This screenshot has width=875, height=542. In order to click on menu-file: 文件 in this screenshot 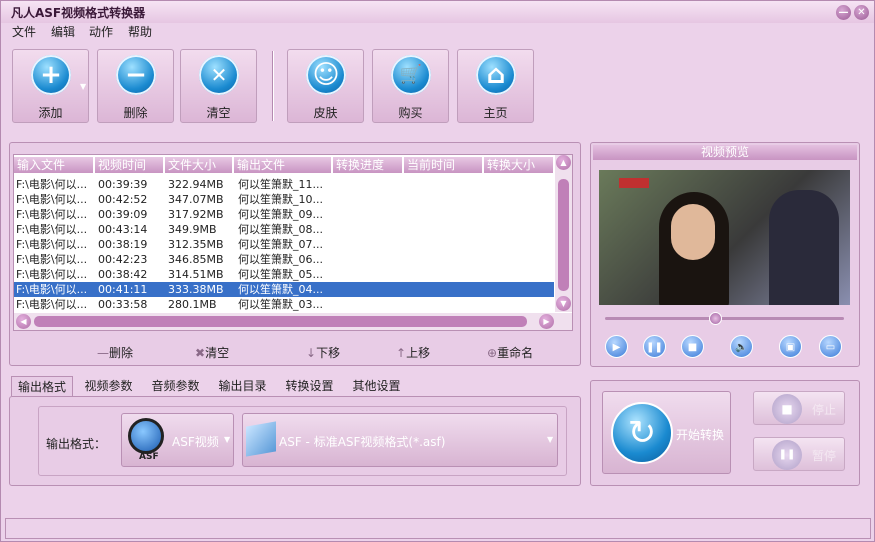, I will do `click(24, 31)`.